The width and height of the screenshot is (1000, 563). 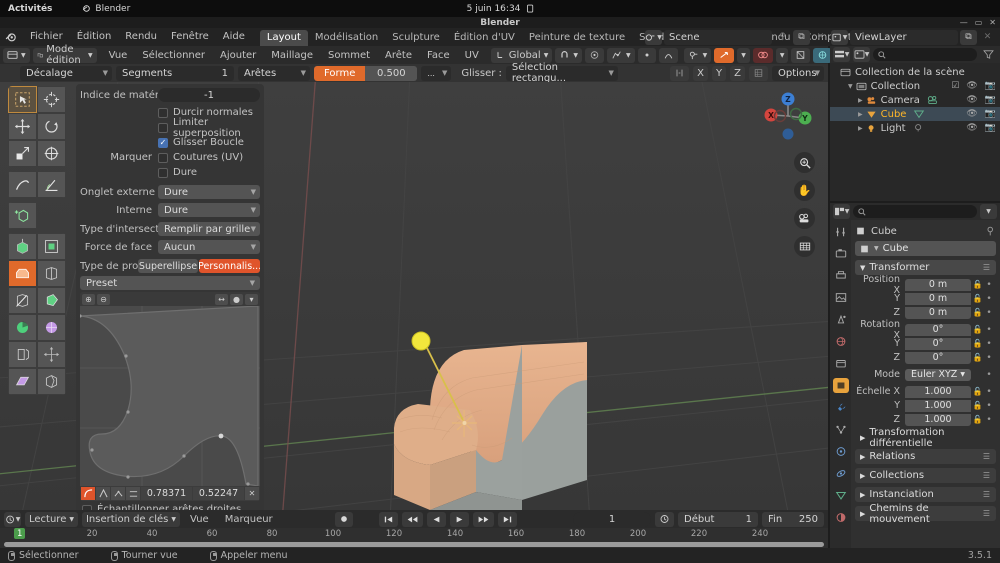 What do you see at coordinates (30, 9) in the screenshot?
I see `gnome-activities-button: Activités` at bounding box center [30, 9].